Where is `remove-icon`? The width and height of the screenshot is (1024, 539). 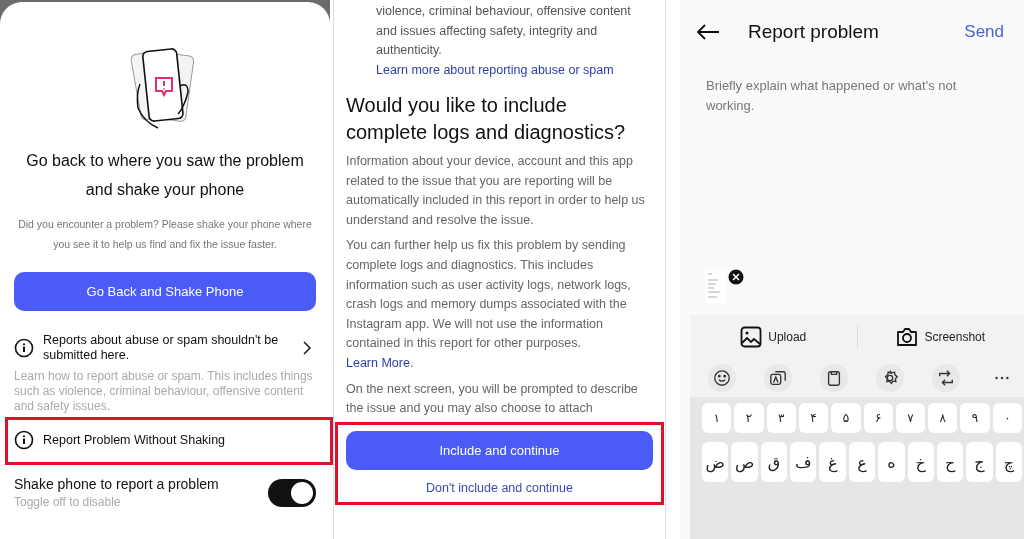
remove-icon is located at coordinates (736, 277).